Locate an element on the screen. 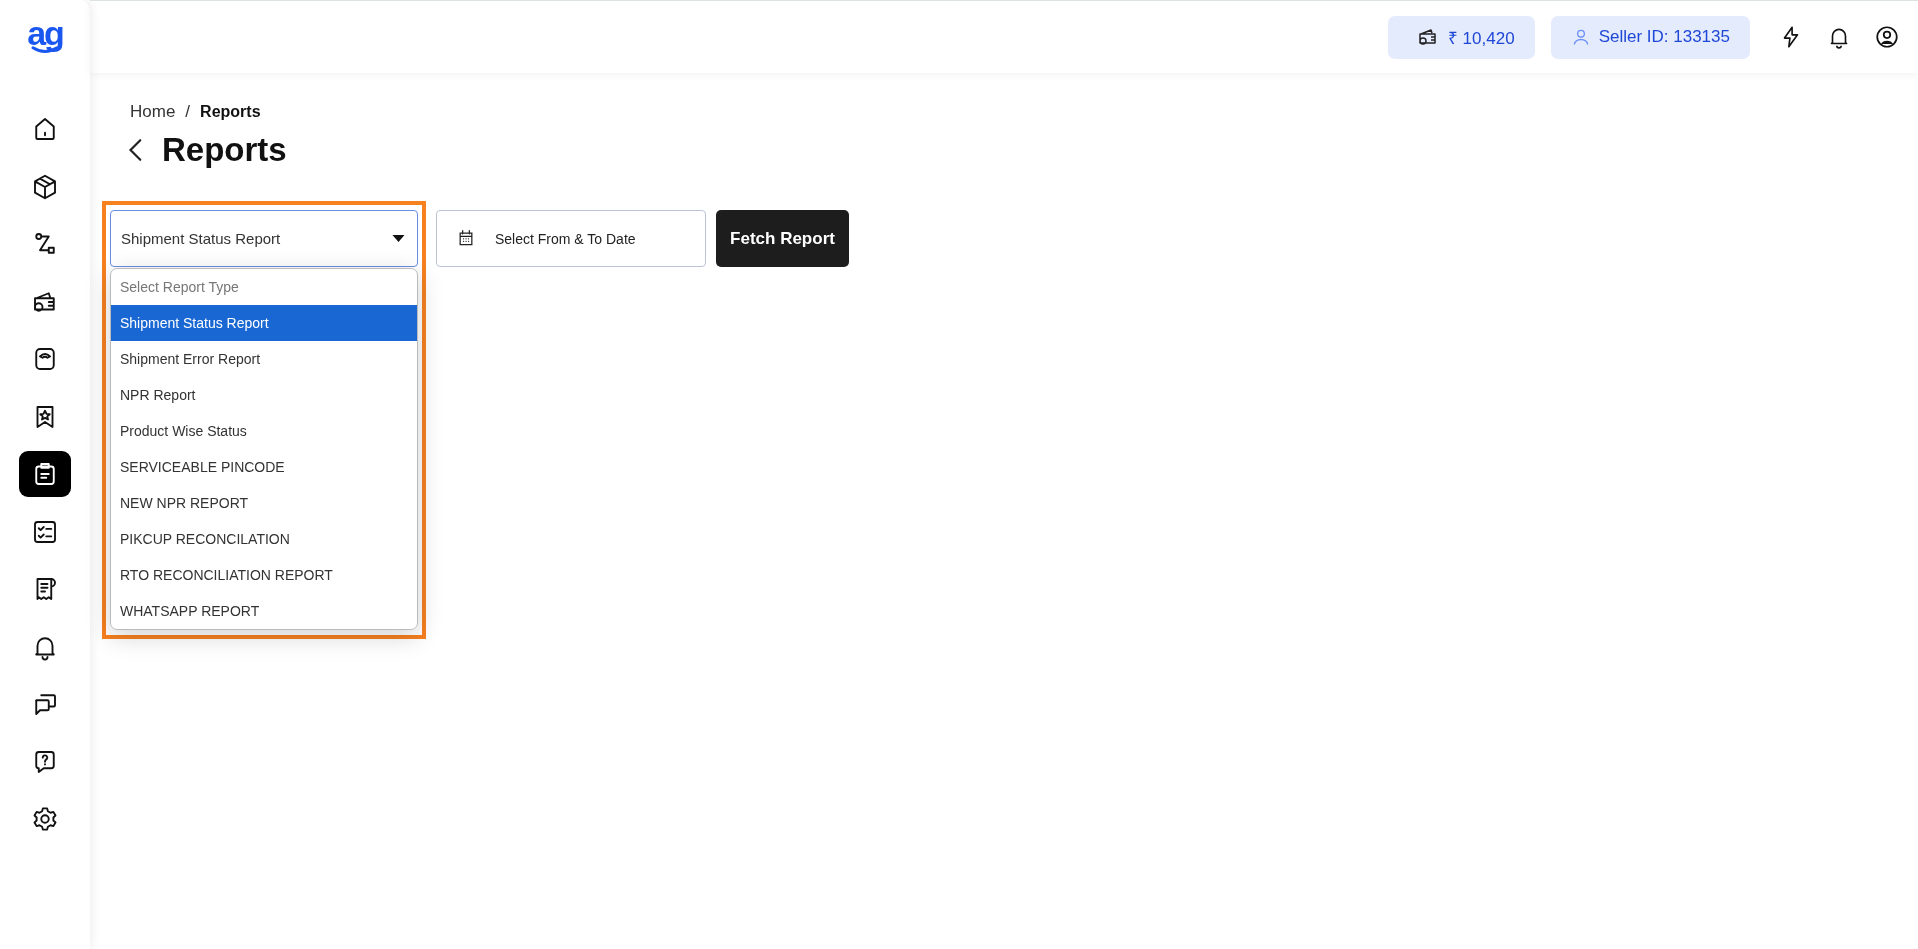 This screenshot has height=949, width=1918. breadcrumb-link: Home is located at coordinates (153, 112).